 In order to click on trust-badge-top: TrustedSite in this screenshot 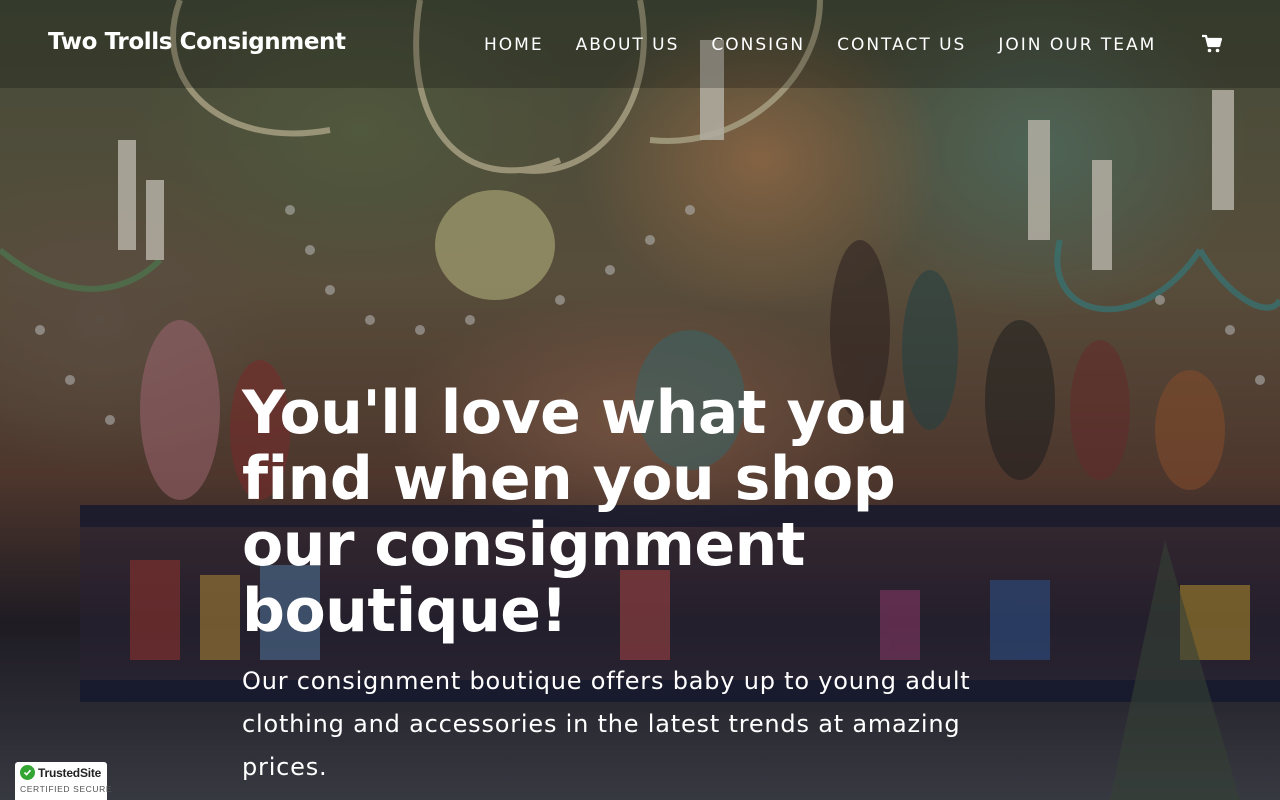, I will do `click(61, 772)`.